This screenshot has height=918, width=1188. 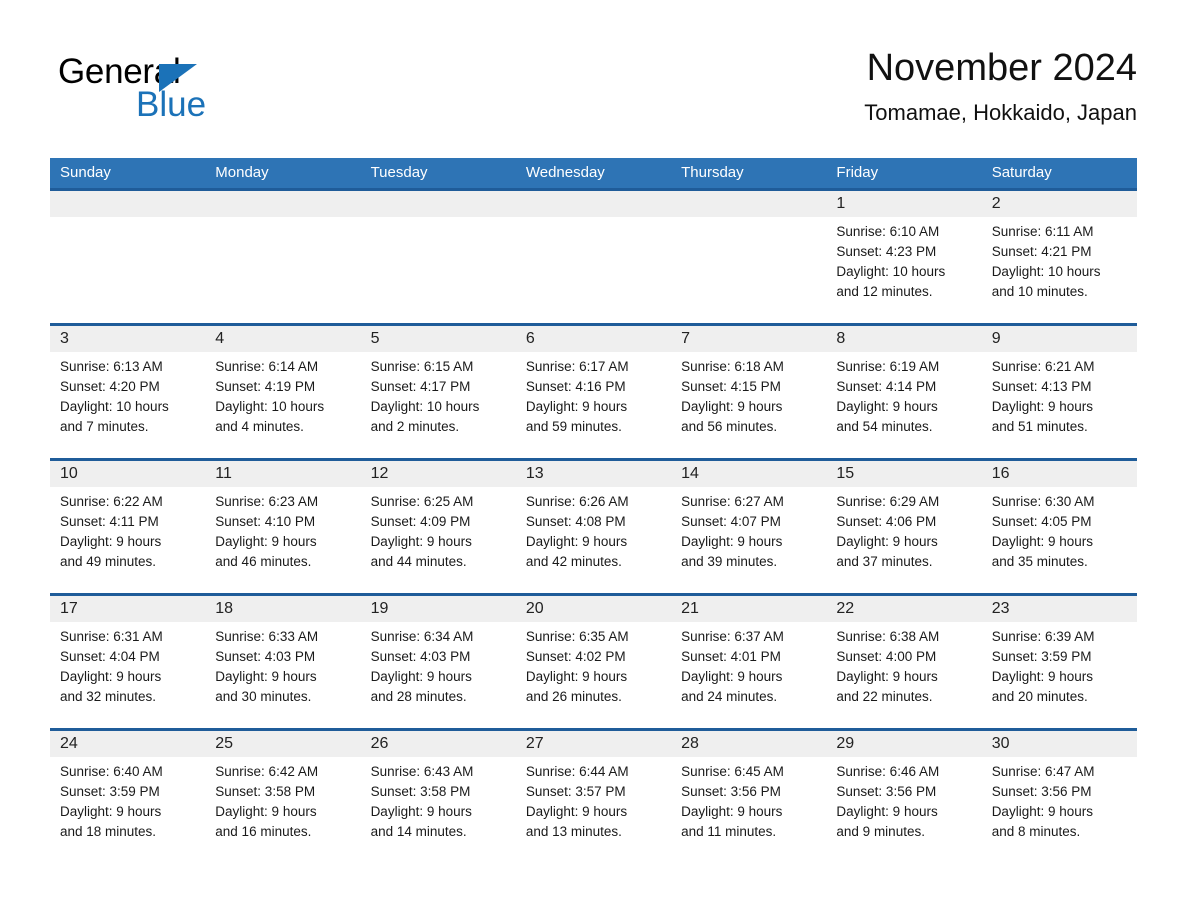 I want to click on day-detail-line: Sunrise: 6:42 AM, so click(x=267, y=771).